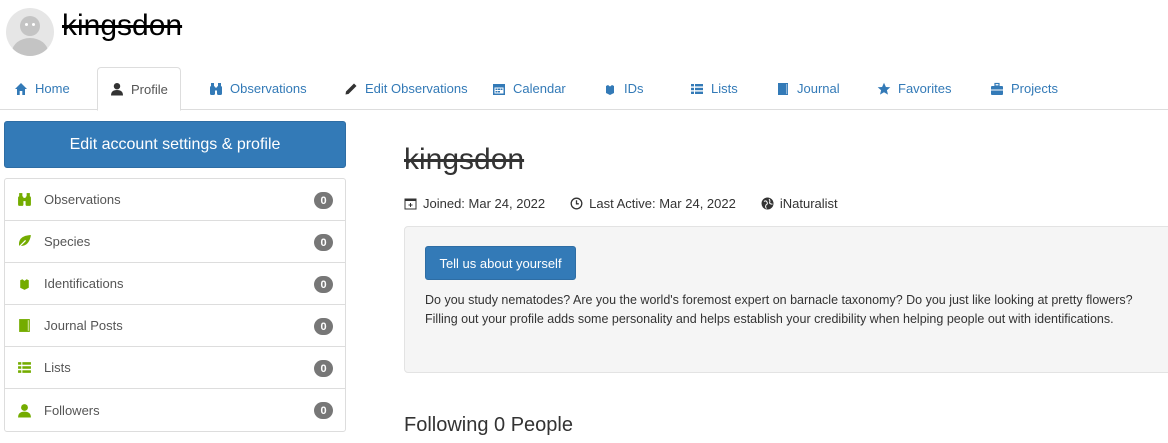  I want to click on stat-lists: Lists 0, so click(175, 368).